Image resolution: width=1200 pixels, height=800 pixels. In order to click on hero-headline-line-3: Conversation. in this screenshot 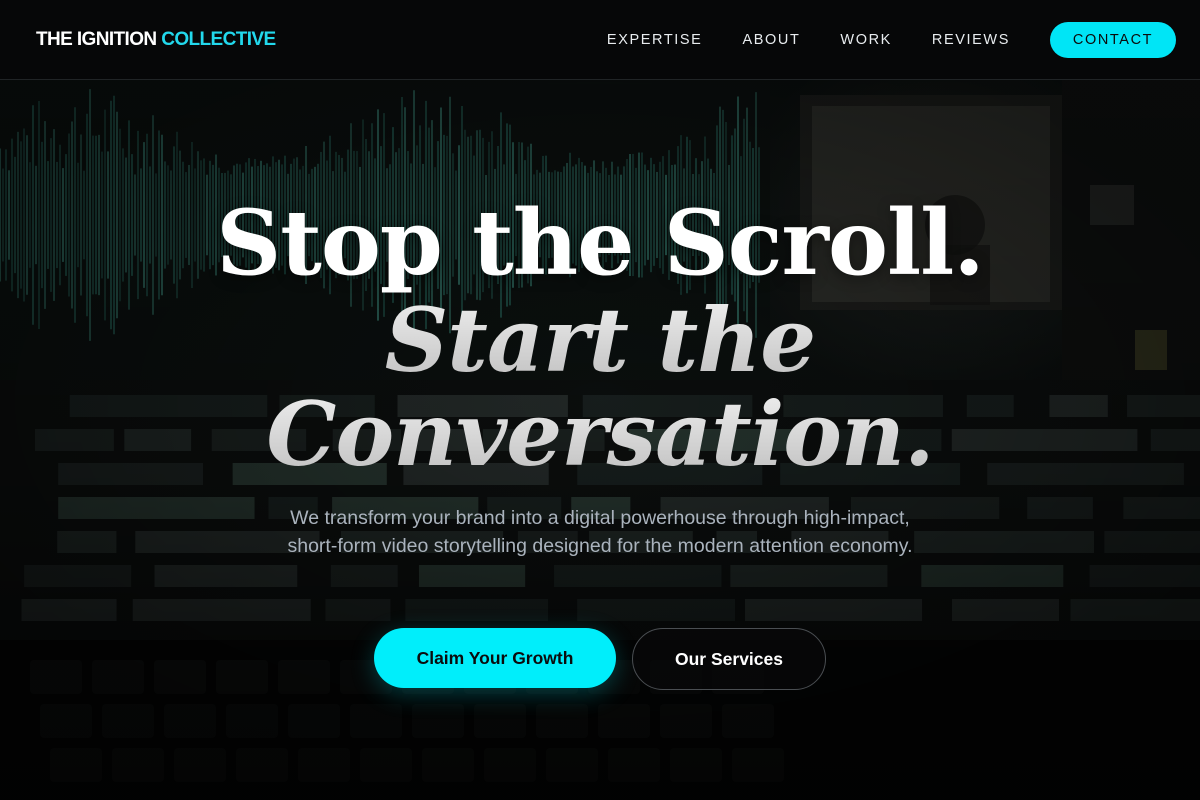, I will do `click(600, 434)`.